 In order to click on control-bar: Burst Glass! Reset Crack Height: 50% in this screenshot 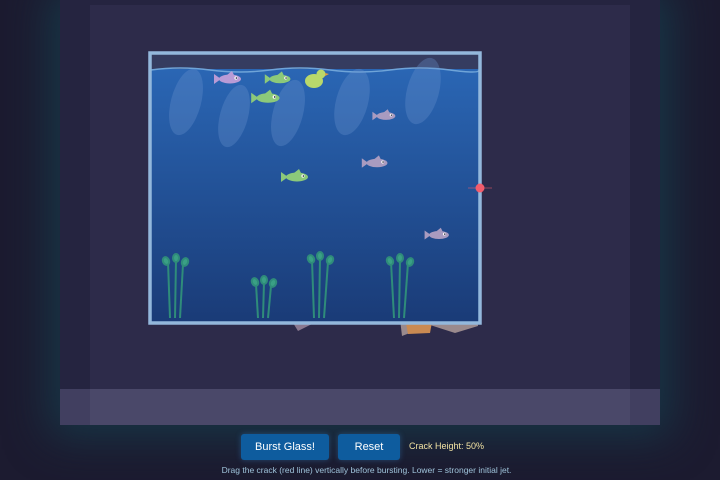, I will do `click(360, 447)`.